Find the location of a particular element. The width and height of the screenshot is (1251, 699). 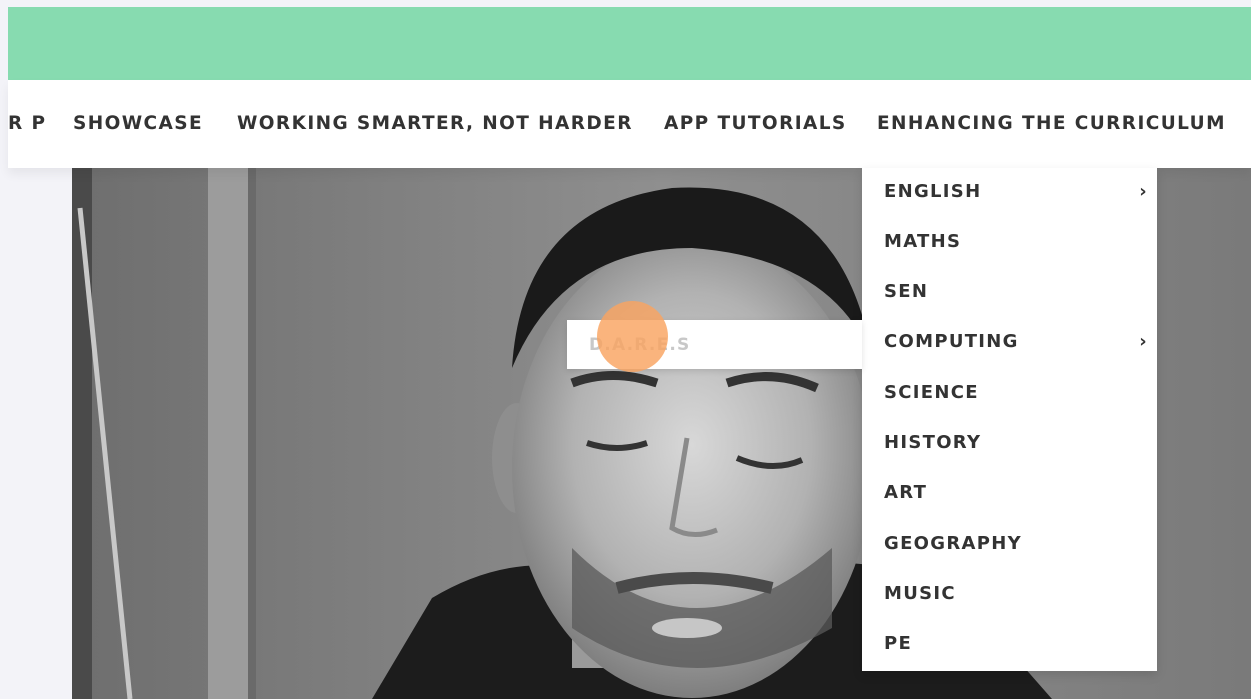

dropdown-item-label: HISTORY is located at coordinates (933, 442).